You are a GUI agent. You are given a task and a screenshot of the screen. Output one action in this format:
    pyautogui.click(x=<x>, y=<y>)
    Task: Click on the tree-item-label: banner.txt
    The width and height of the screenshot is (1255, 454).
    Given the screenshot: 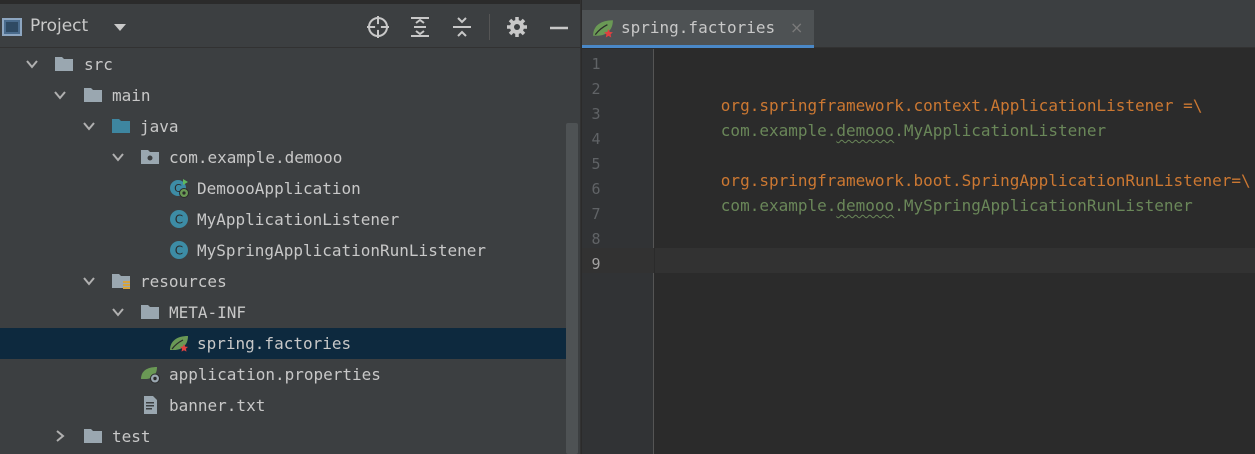 What is the action you would take?
    pyautogui.click(x=217, y=405)
    